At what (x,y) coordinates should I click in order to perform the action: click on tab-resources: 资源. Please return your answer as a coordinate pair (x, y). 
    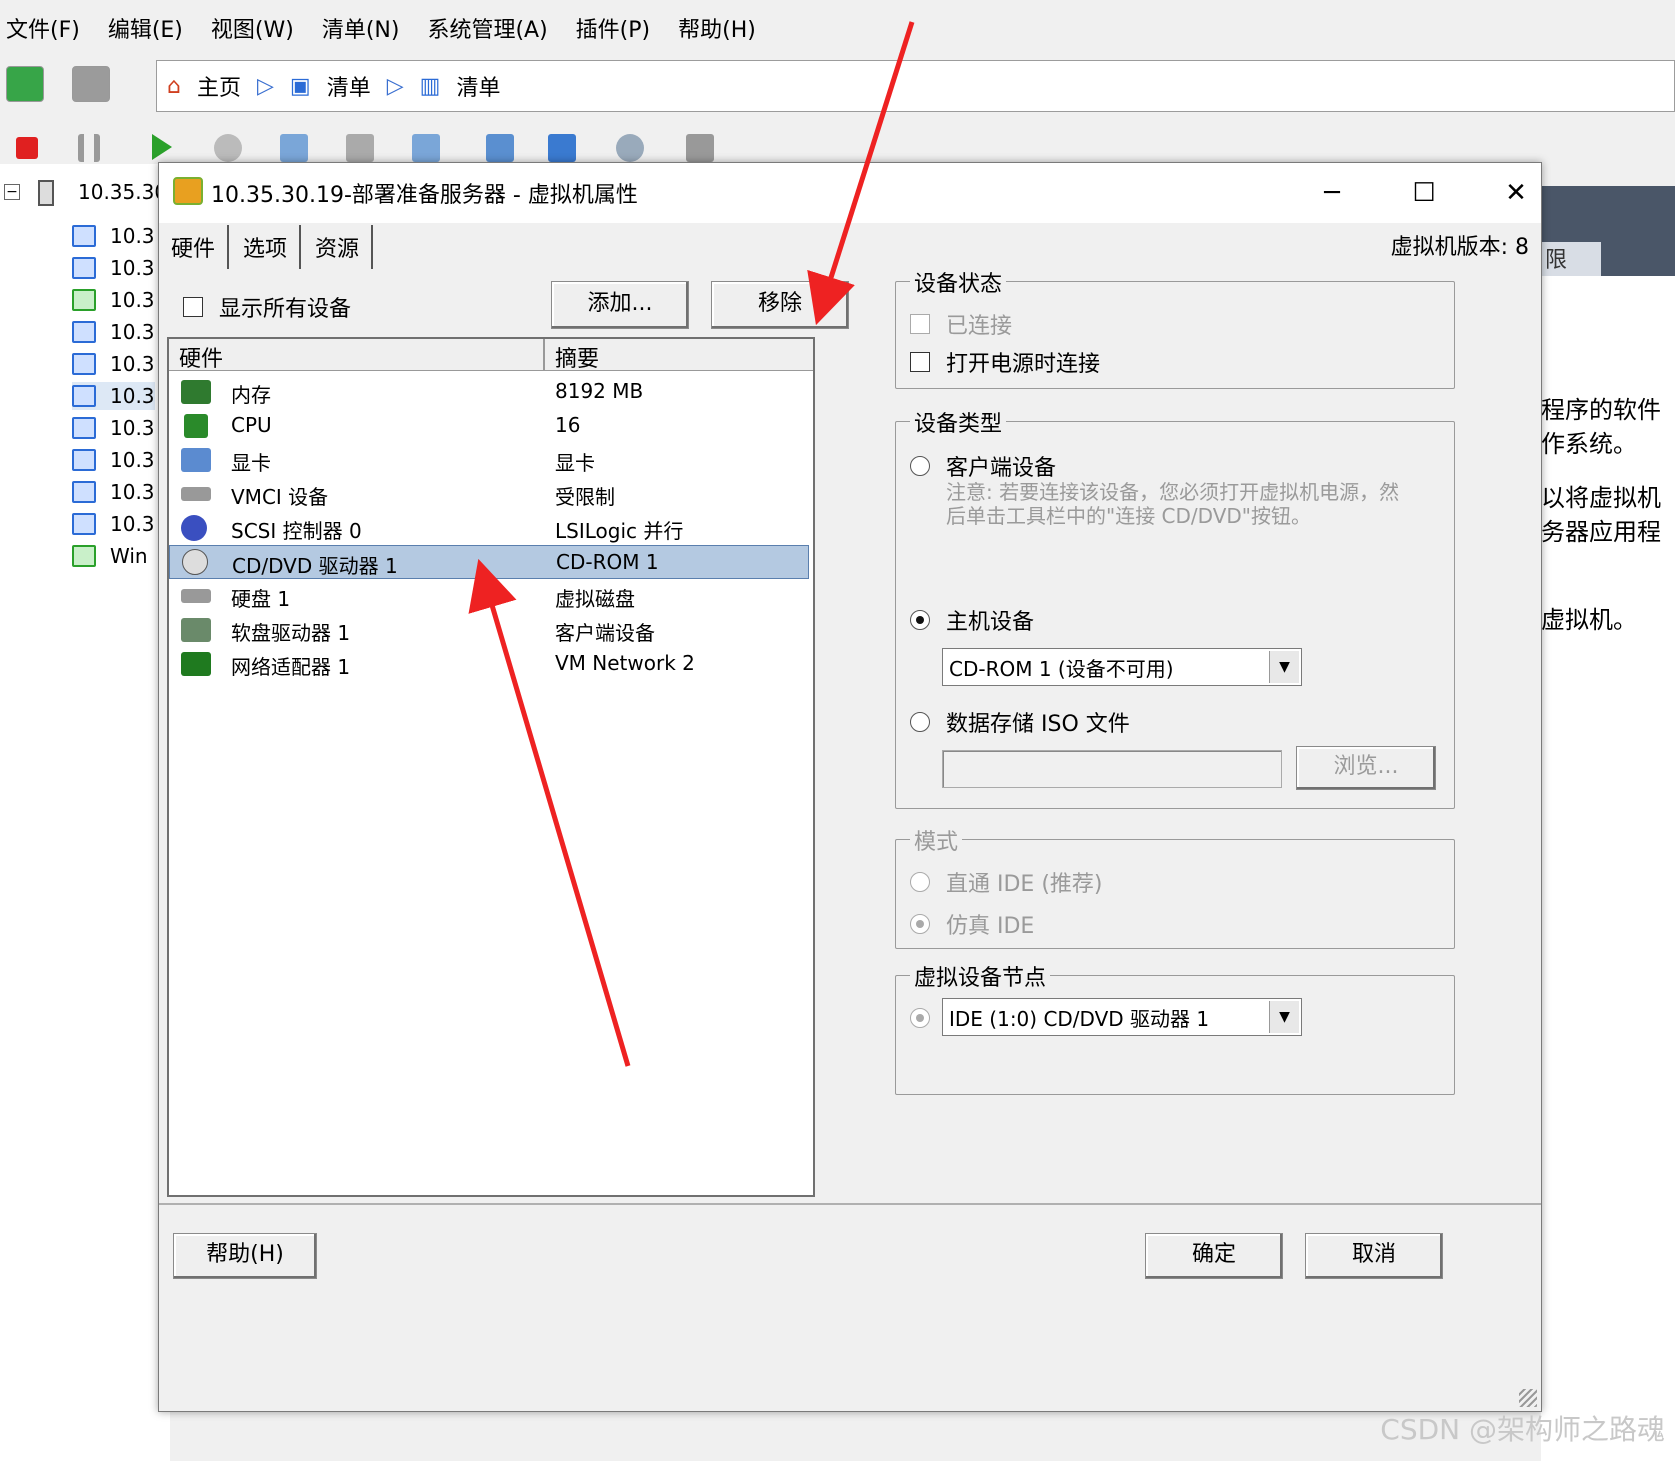
    Looking at the image, I should click on (338, 247).